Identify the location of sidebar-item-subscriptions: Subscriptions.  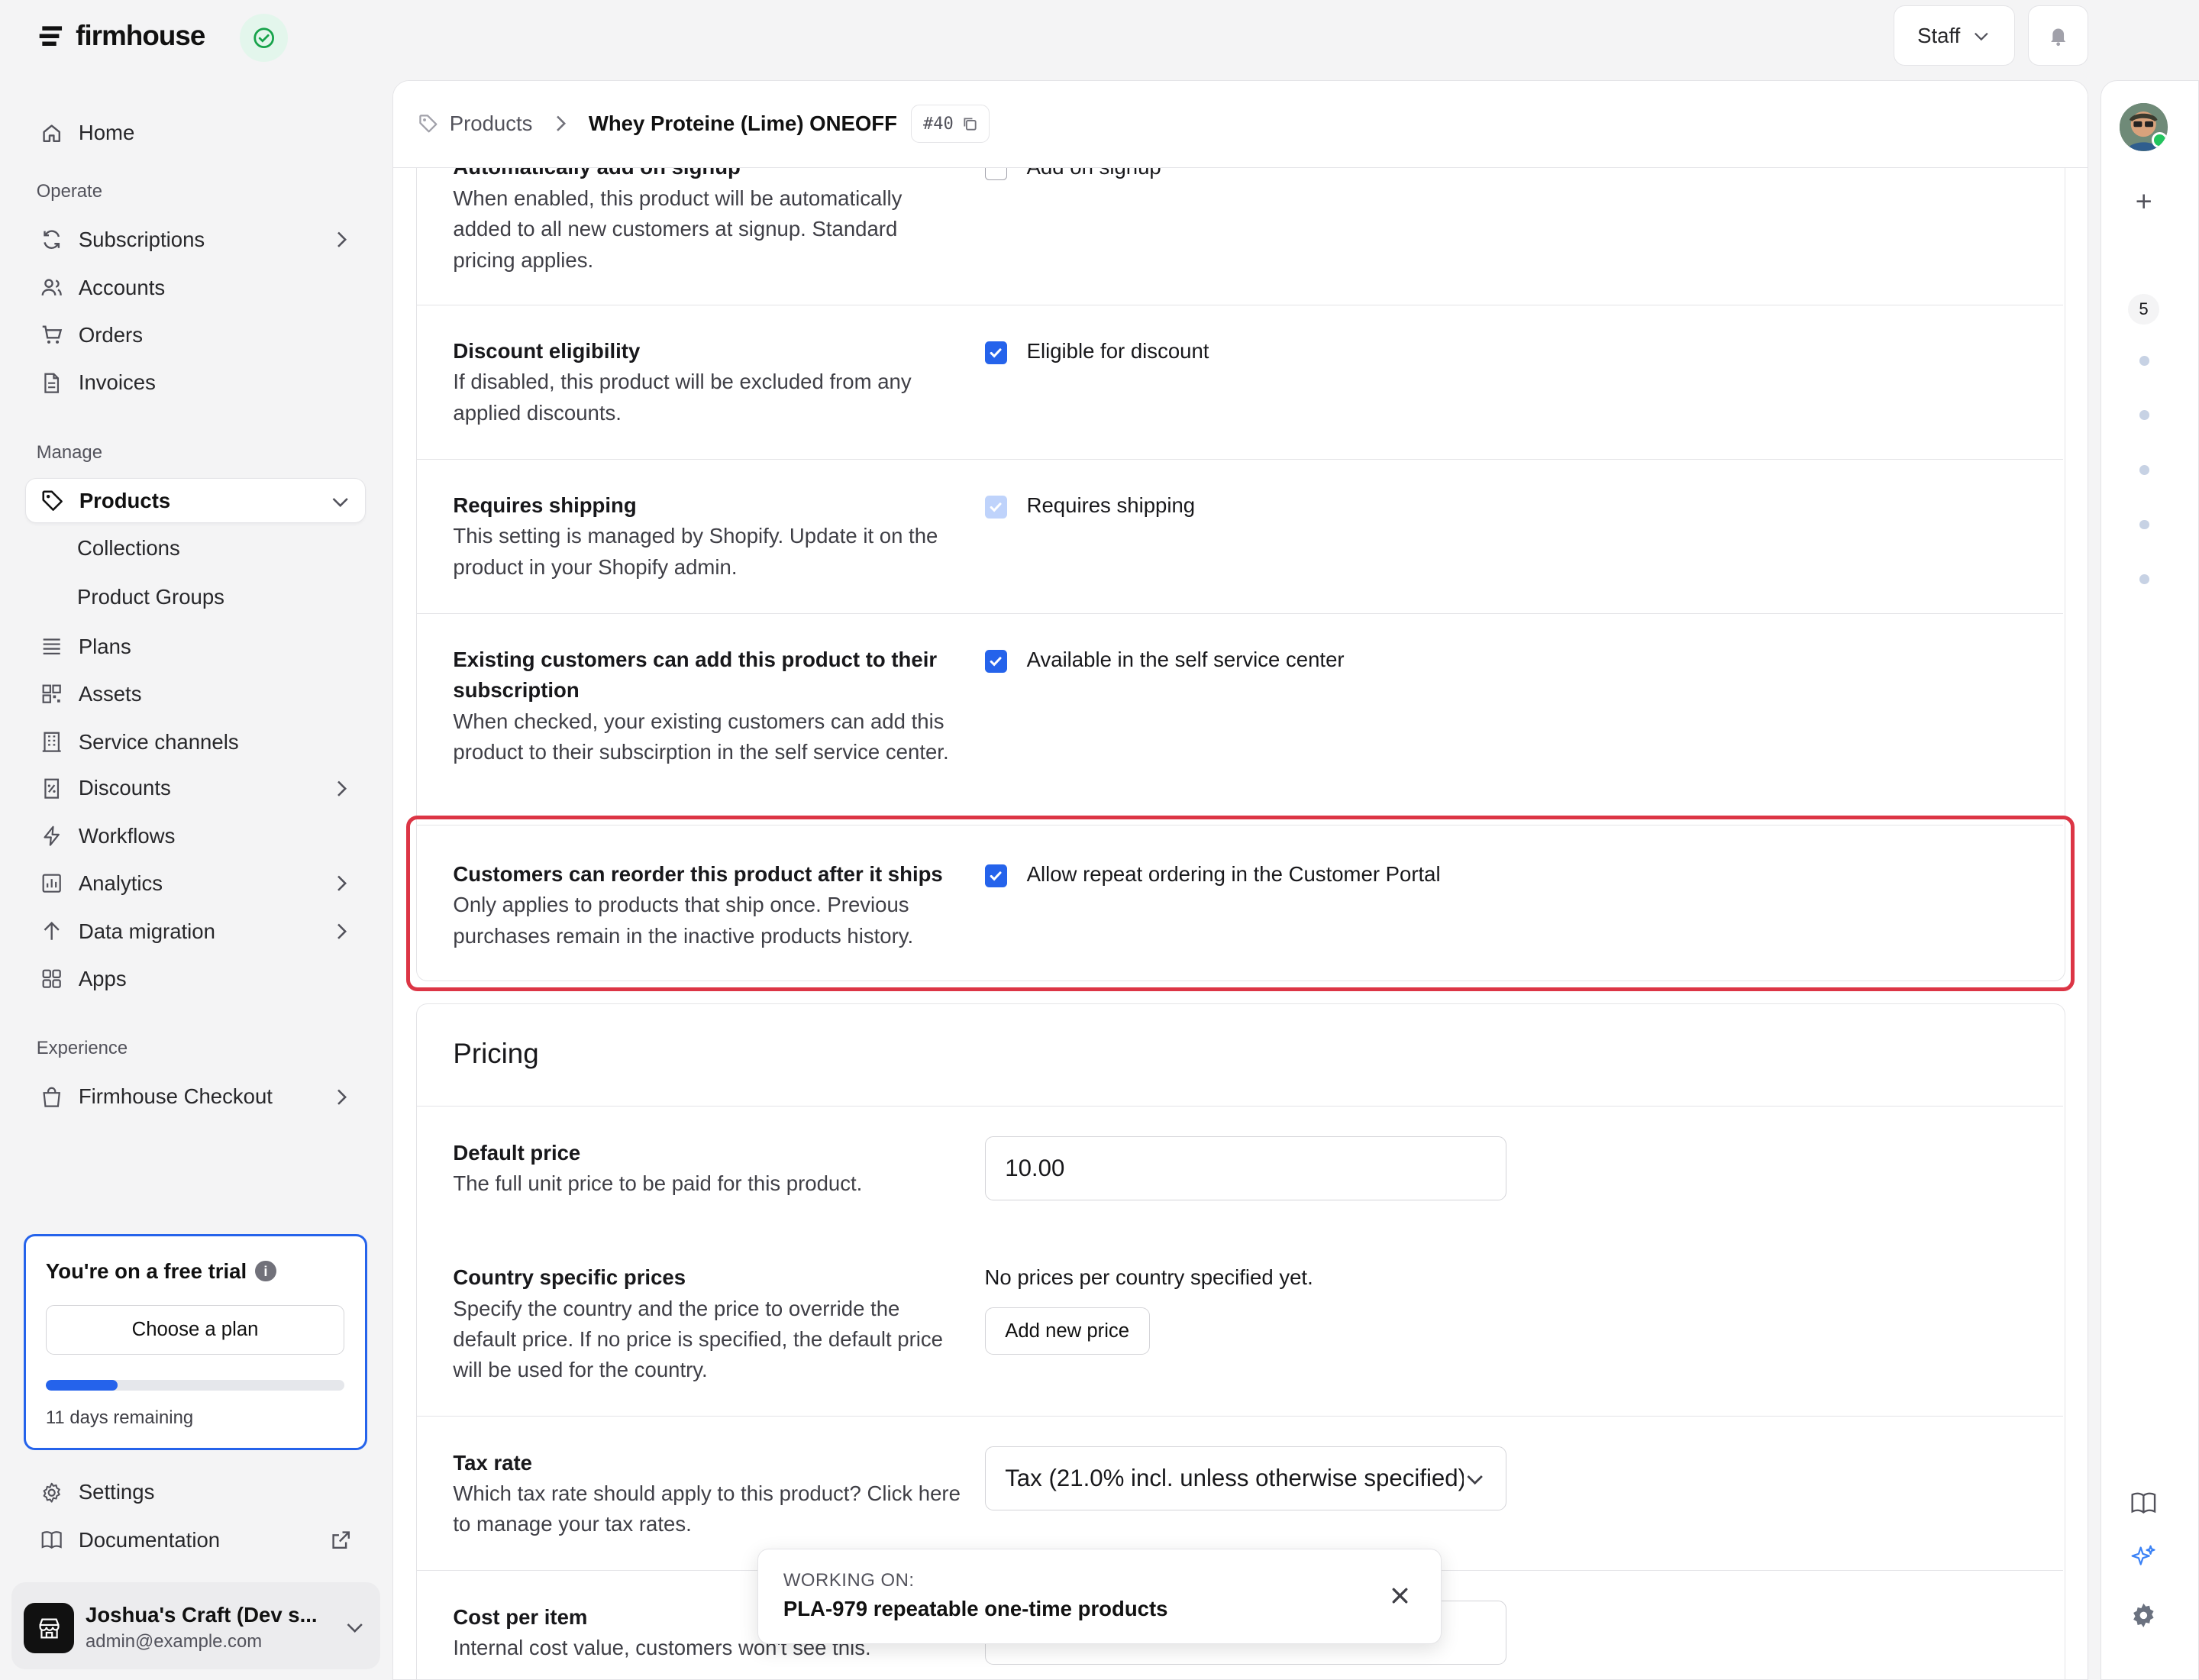
(196, 241).